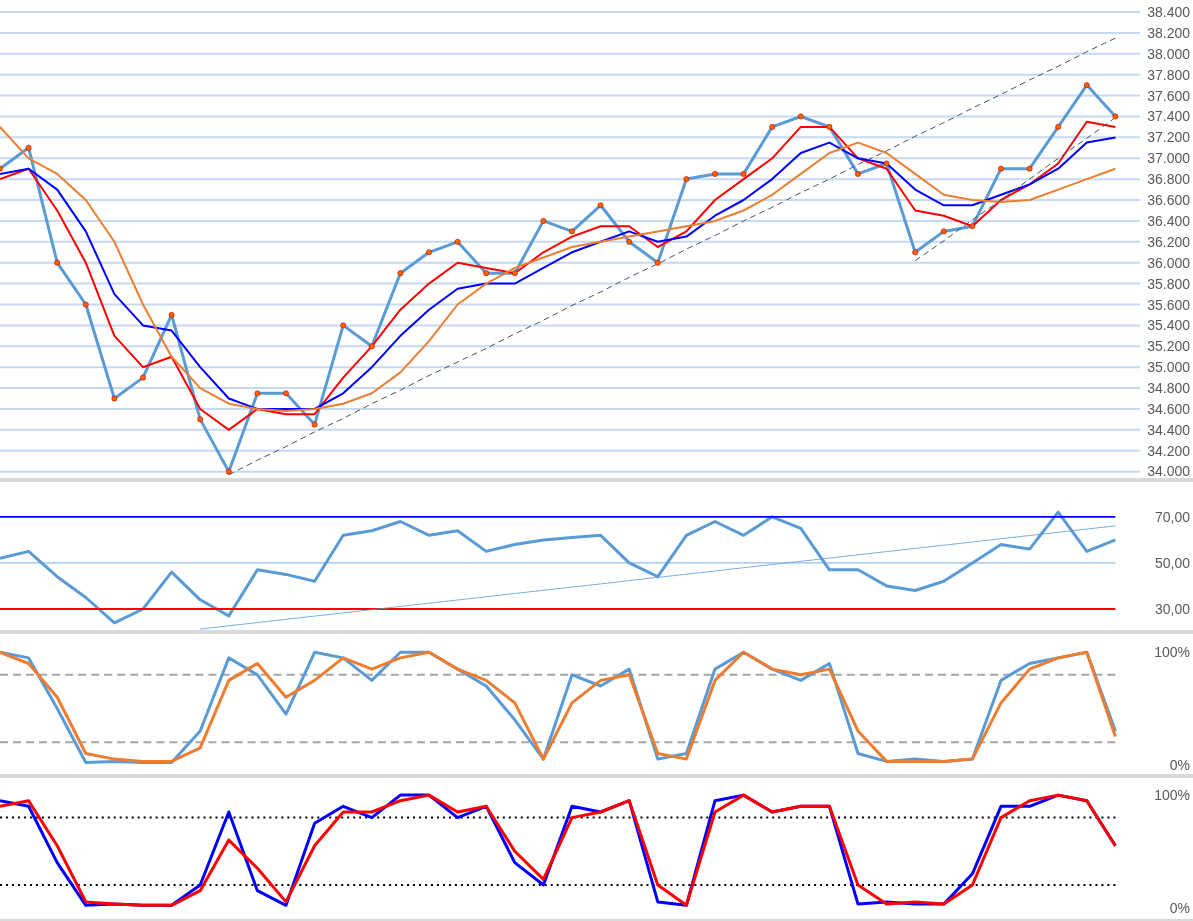  What do you see at coordinates (1168, 262) in the screenshot?
I see `axis-label: 36.000` at bounding box center [1168, 262].